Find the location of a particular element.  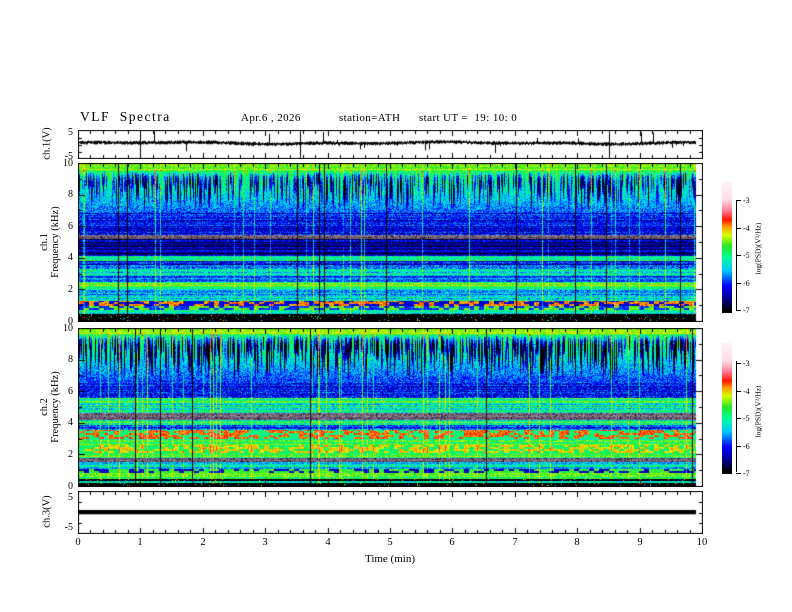

figure-station: station=ATH is located at coordinates (370, 118).